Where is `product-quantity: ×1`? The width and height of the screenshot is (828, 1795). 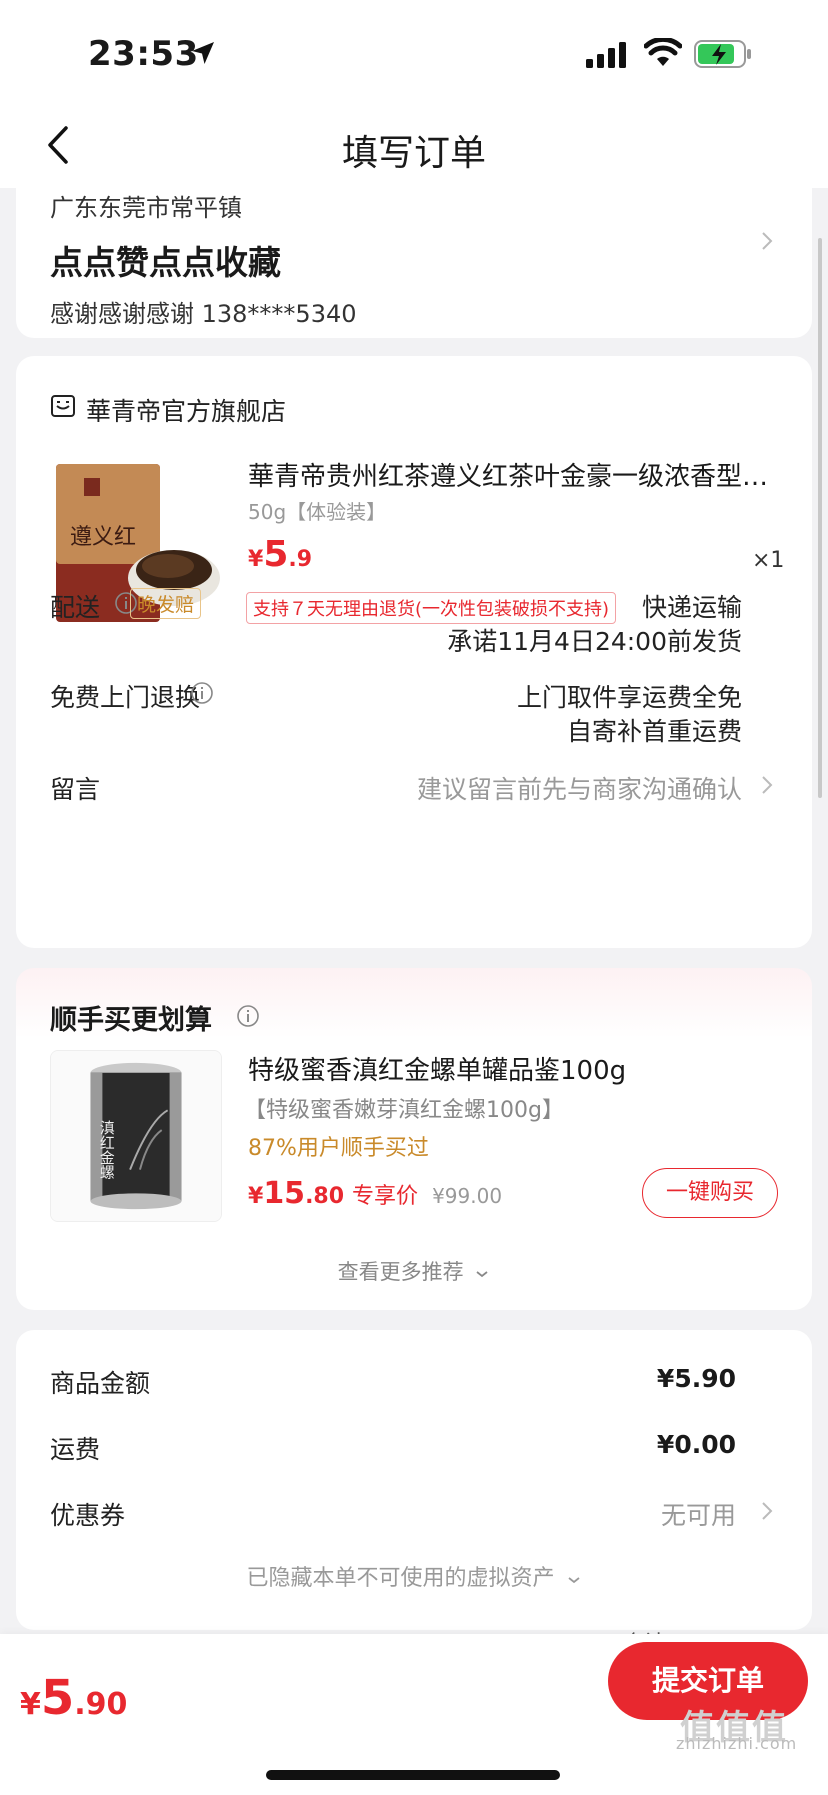
product-quantity: ×1 is located at coordinates (768, 560).